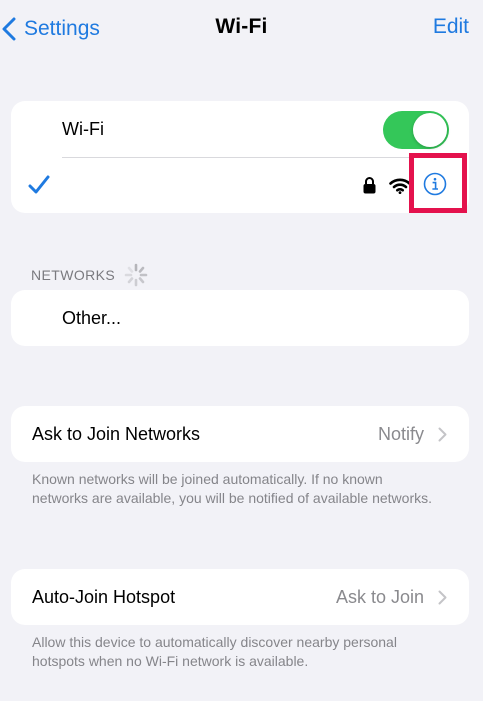 The width and height of the screenshot is (483, 701). Describe the element at coordinates (240, 434) in the screenshot. I see `ask-to-join-row: Ask to Join Networks Notify` at that location.